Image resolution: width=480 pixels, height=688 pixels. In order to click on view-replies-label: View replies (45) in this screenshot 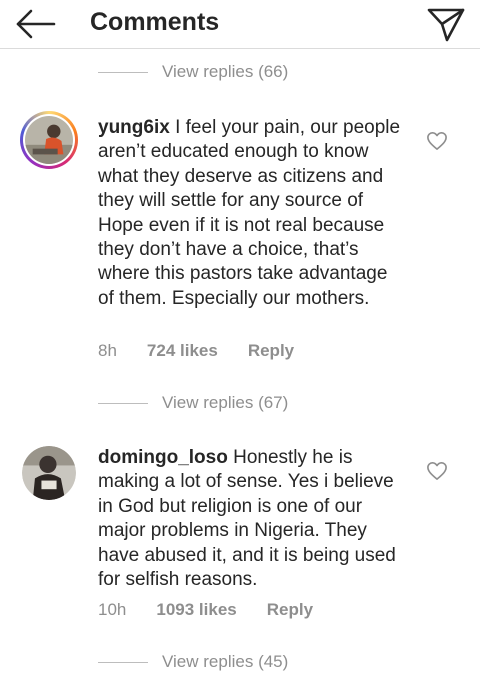, I will do `click(225, 661)`.